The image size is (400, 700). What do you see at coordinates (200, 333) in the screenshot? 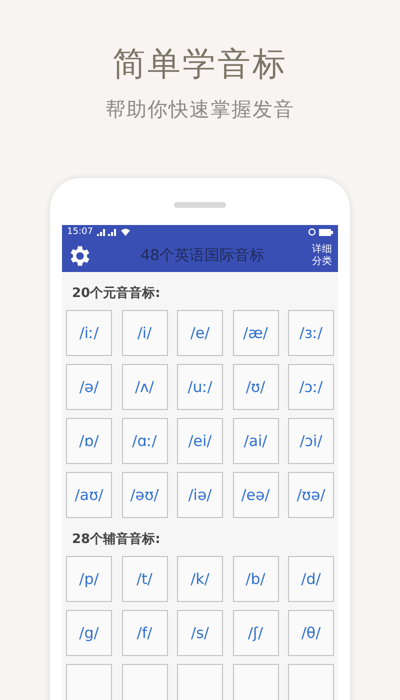
I see `phonetic-tile: /e/` at bounding box center [200, 333].